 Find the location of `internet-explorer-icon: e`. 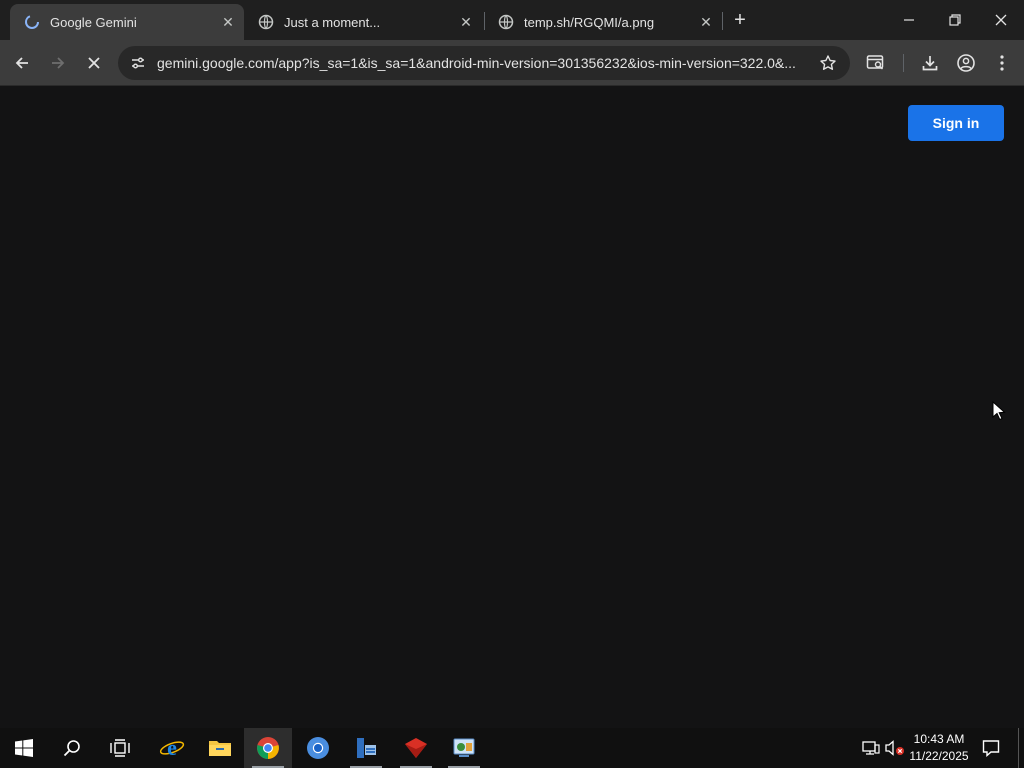

internet-explorer-icon: e is located at coordinates (172, 748).